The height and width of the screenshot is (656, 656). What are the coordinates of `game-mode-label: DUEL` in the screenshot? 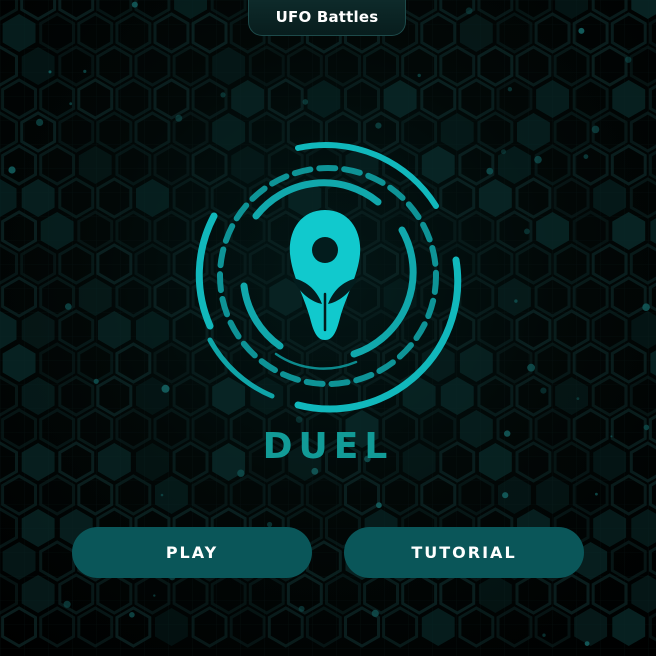 It's located at (328, 446).